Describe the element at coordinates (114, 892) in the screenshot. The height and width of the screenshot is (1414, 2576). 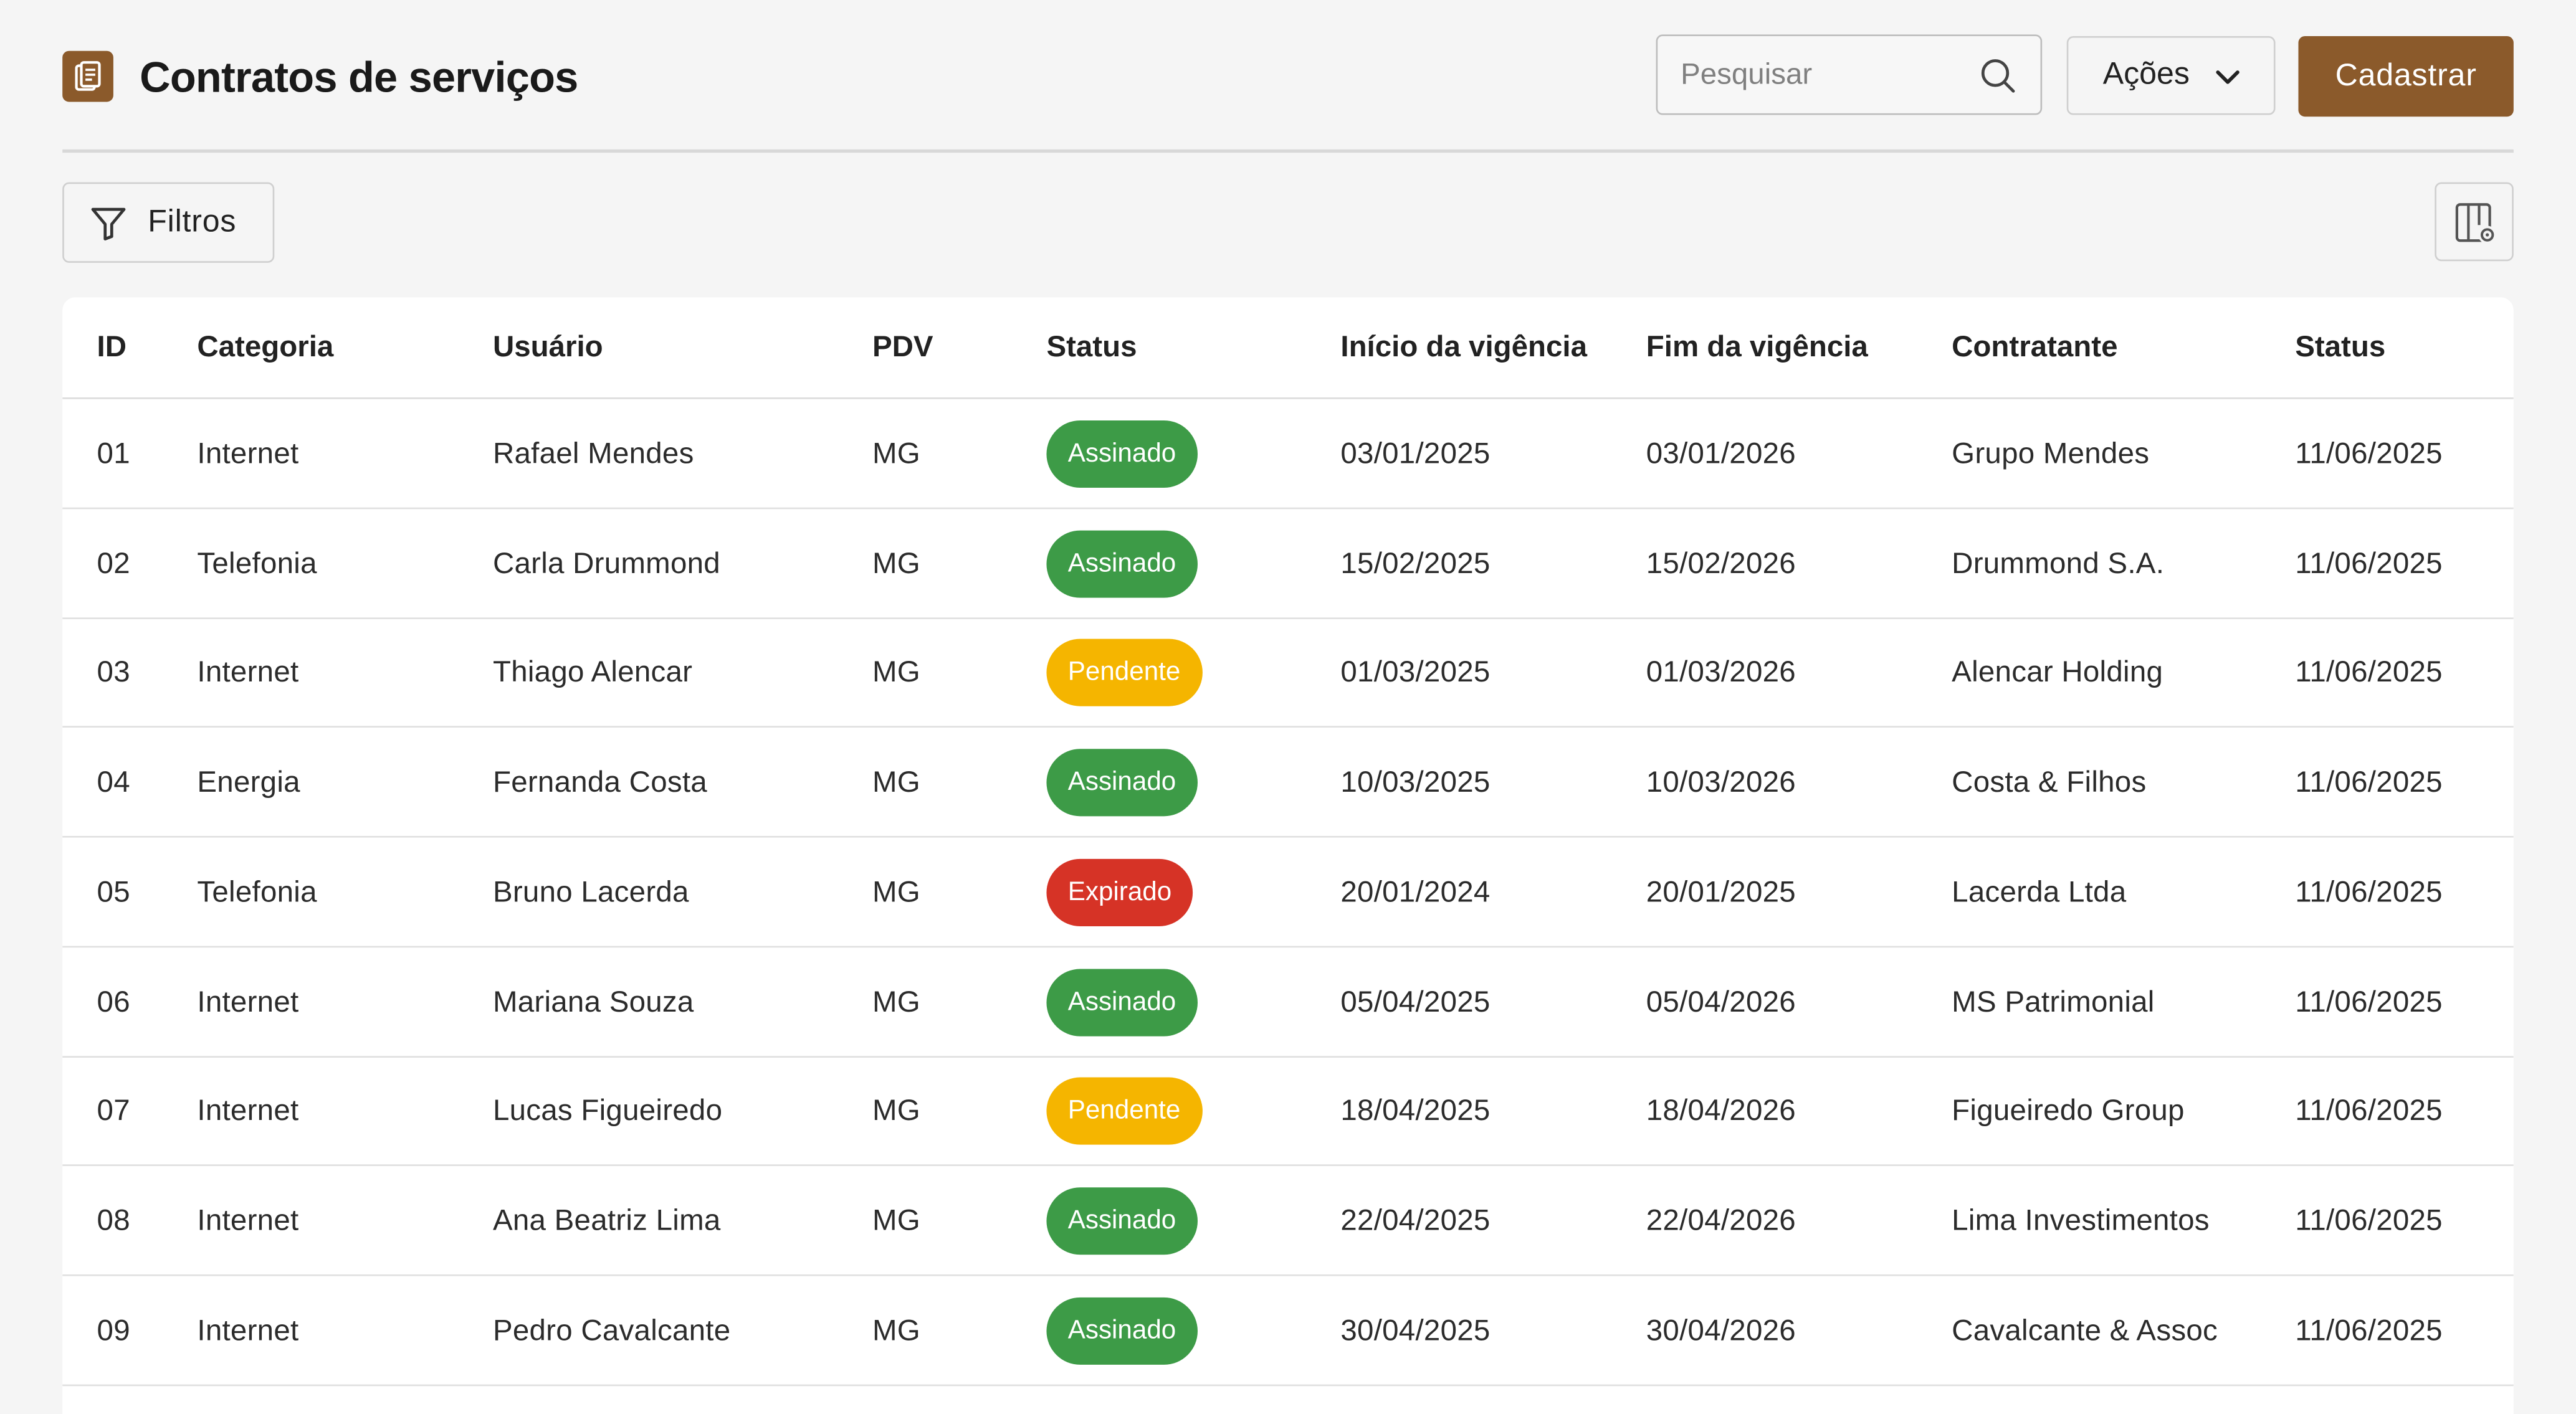
I see `cell-id: 05` at that location.